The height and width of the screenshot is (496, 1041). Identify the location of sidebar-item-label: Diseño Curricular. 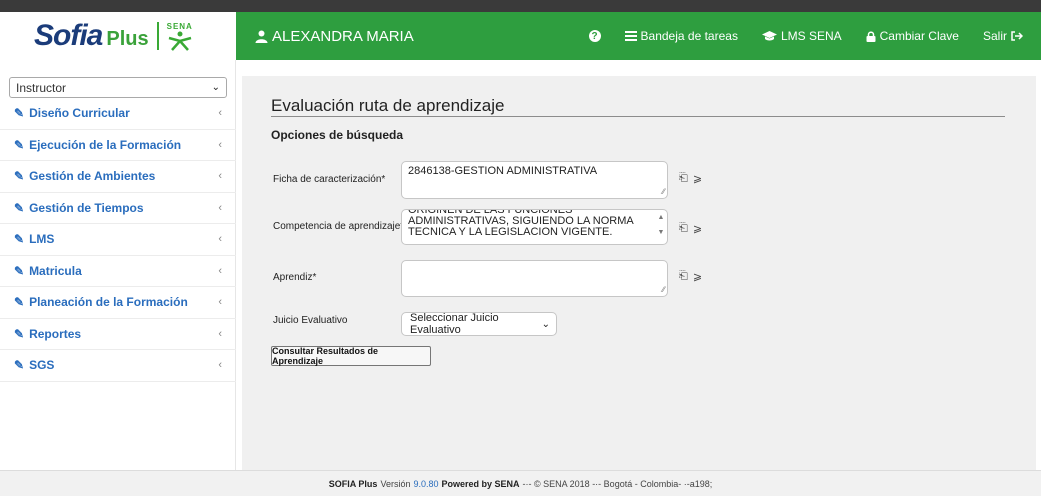
(79, 113).